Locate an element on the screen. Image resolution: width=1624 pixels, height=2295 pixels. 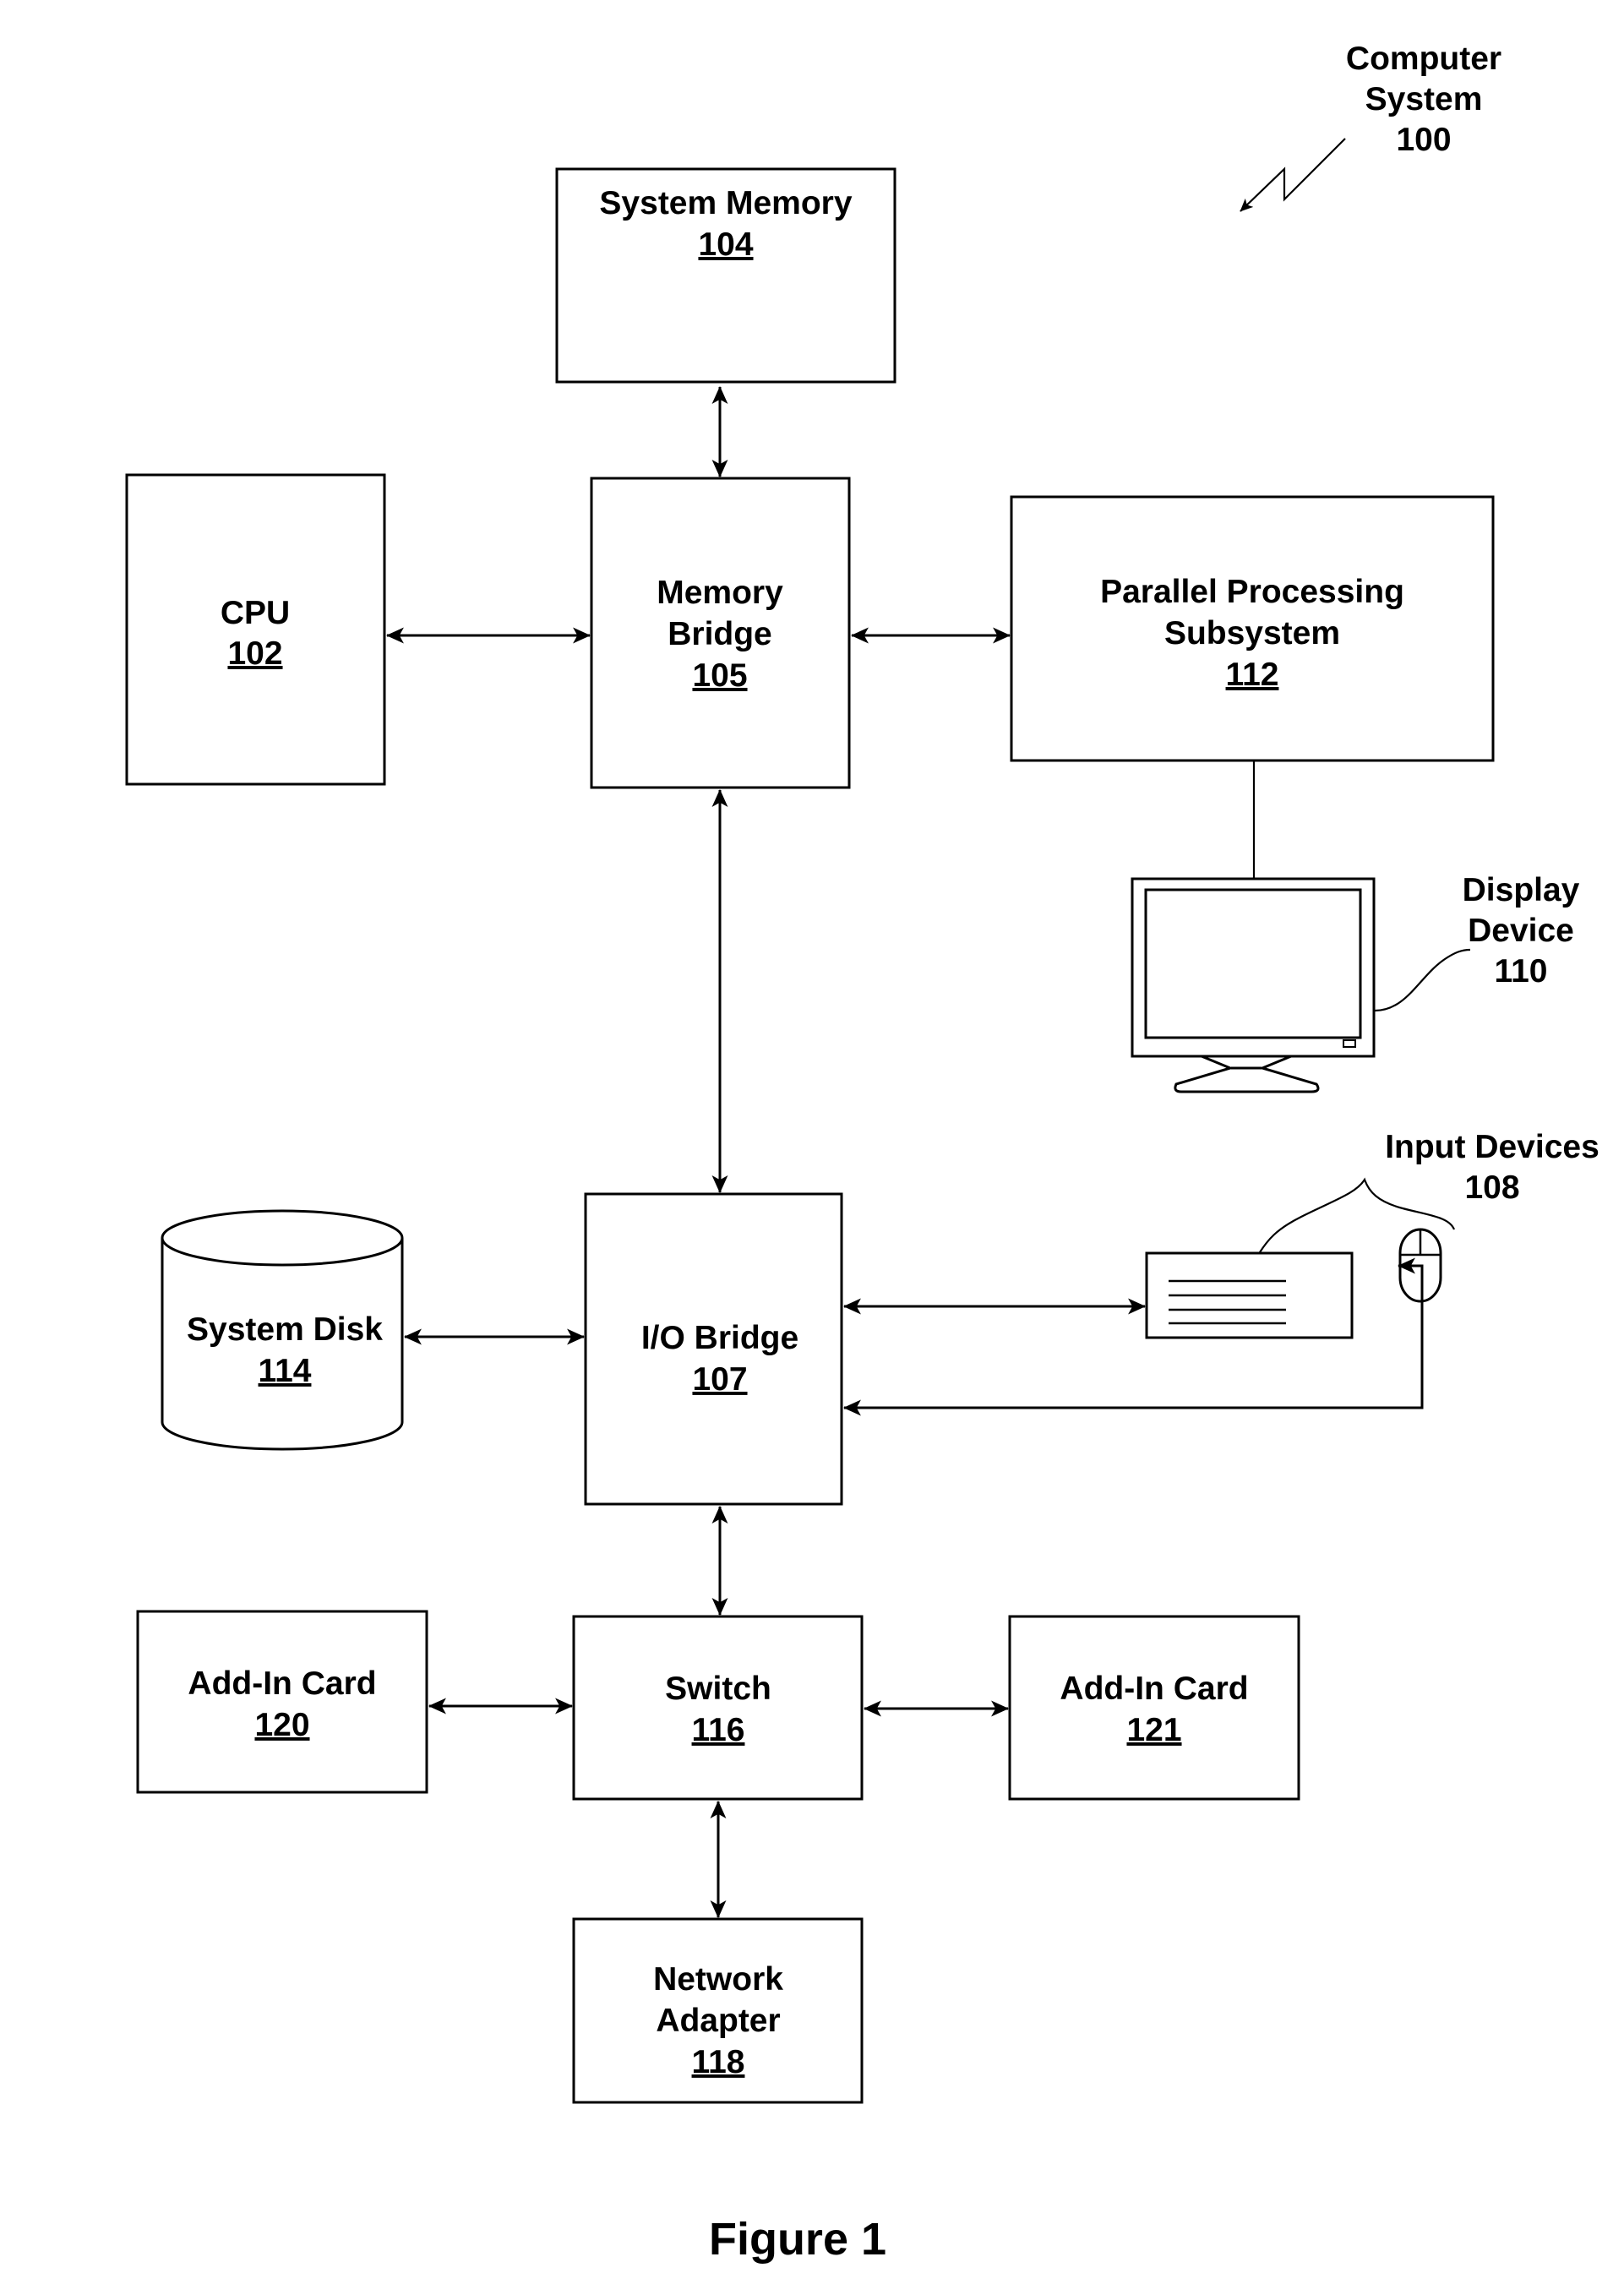
computer-system-ref: 100 is located at coordinates (1423, 140).